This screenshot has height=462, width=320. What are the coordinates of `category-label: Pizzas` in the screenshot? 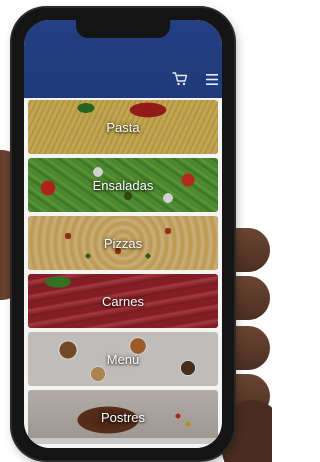 It's located at (123, 243).